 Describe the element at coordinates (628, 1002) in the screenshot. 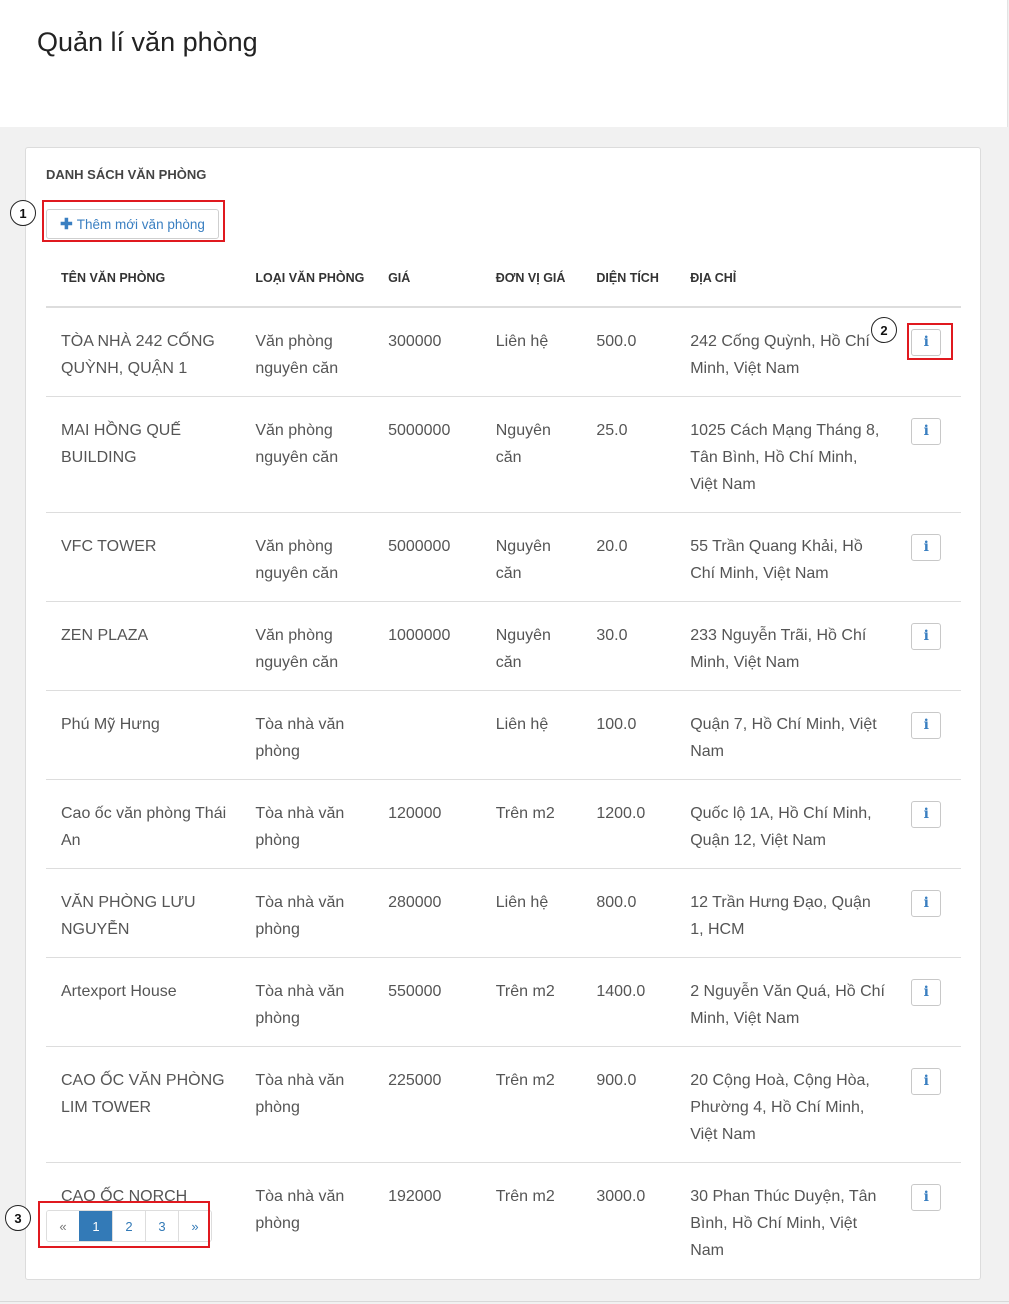

I see `cell-area: 1400.0` at that location.